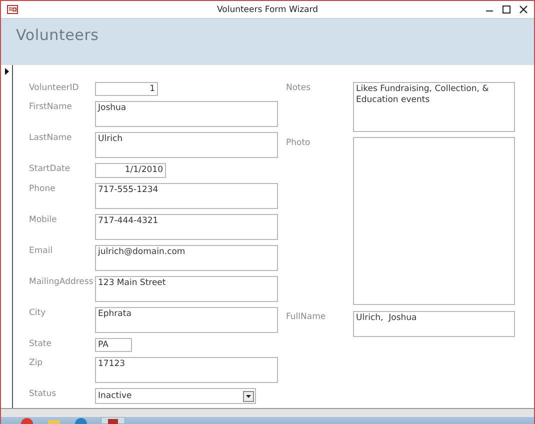  What do you see at coordinates (186, 227) in the screenshot?
I see `input-field: 717-444-4321` at bounding box center [186, 227].